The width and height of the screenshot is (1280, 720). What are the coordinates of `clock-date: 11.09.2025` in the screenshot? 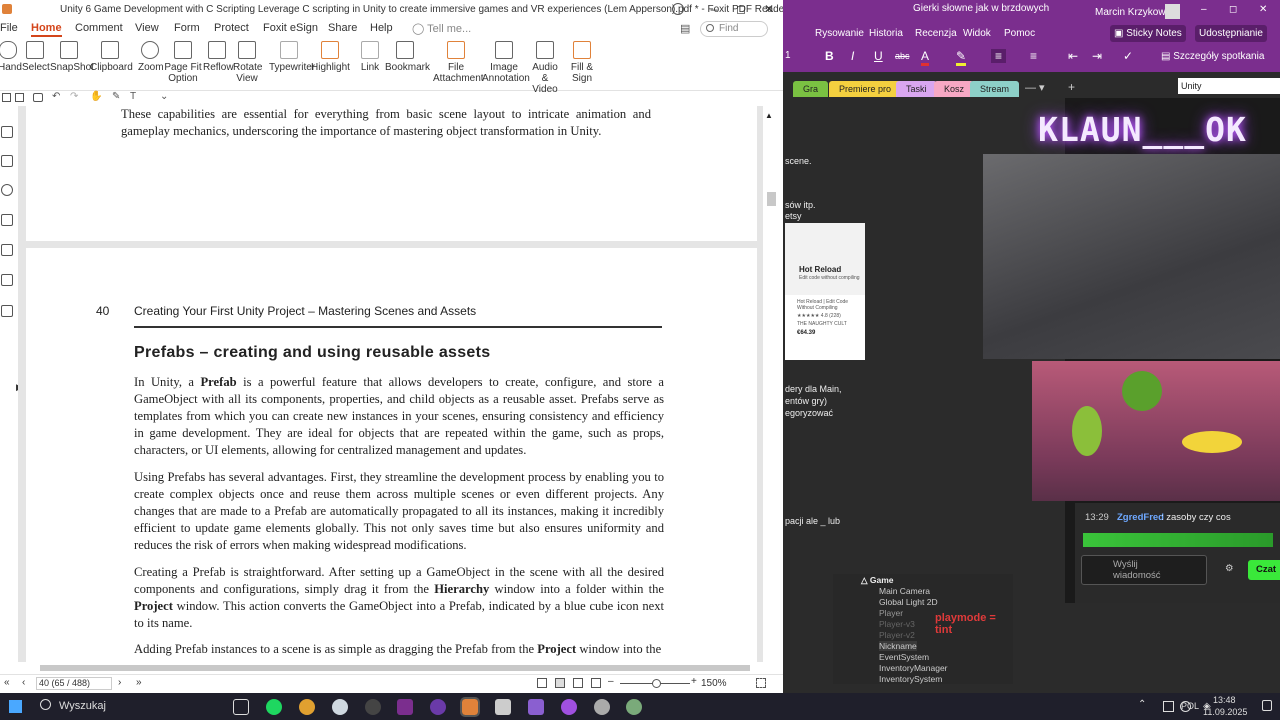 It's located at (1225, 712).